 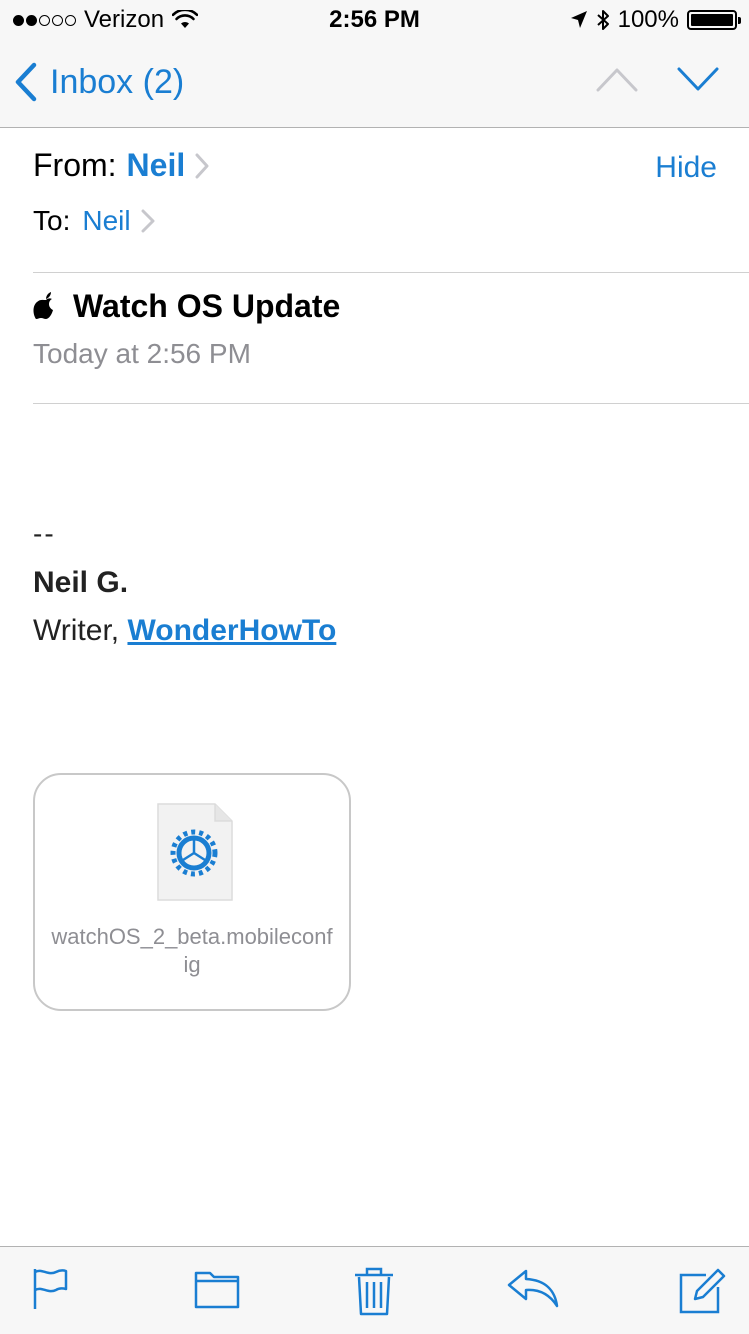 What do you see at coordinates (117, 81) in the screenshot?
I see `back-label: Inbox (2)` at bounding box center [117, 81].